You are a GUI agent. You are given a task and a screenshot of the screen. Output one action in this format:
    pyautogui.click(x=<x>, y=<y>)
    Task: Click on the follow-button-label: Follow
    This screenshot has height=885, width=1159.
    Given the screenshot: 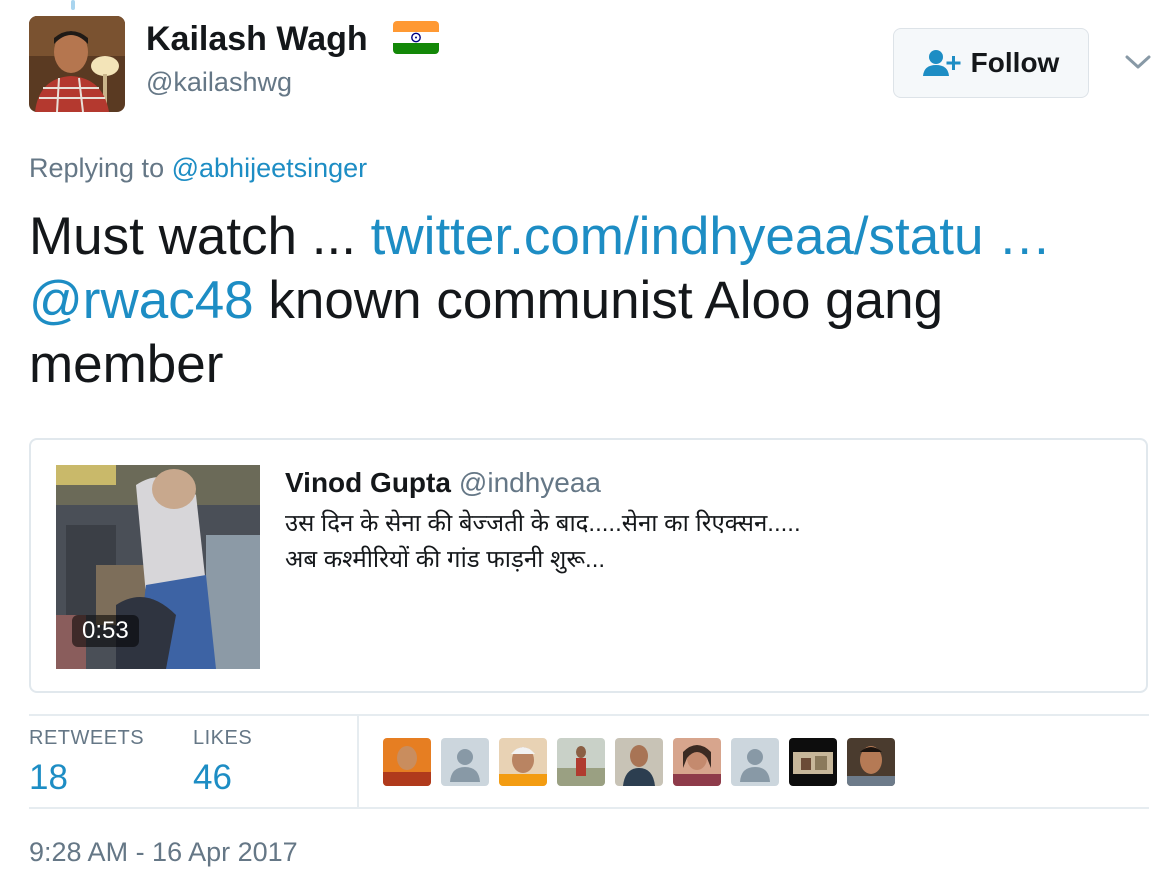 What is the action you would take?
    pyautogui.click(x=1015, y=62)
    